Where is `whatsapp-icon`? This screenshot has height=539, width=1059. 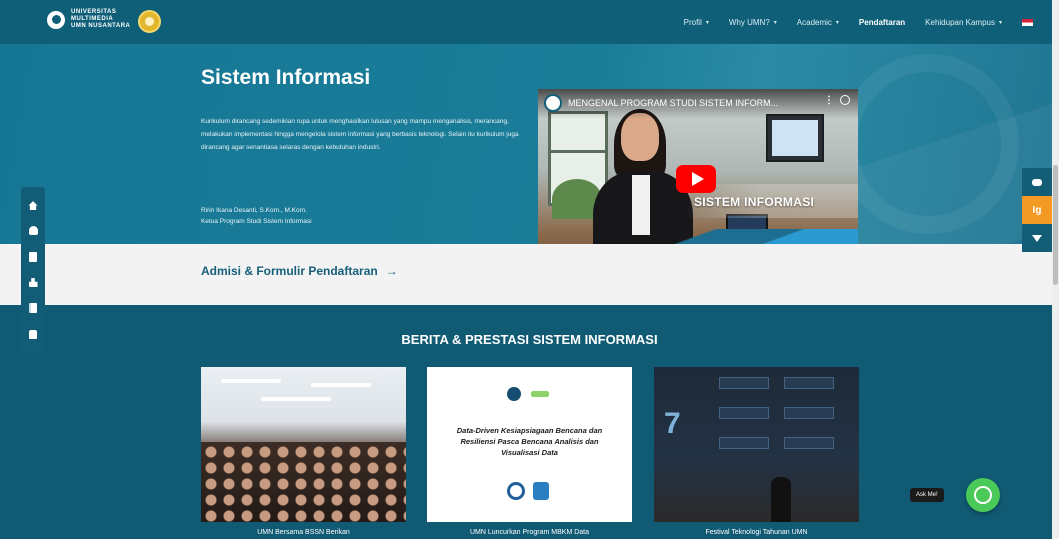 whatsapp-icon is located at coordinates (983, 495).